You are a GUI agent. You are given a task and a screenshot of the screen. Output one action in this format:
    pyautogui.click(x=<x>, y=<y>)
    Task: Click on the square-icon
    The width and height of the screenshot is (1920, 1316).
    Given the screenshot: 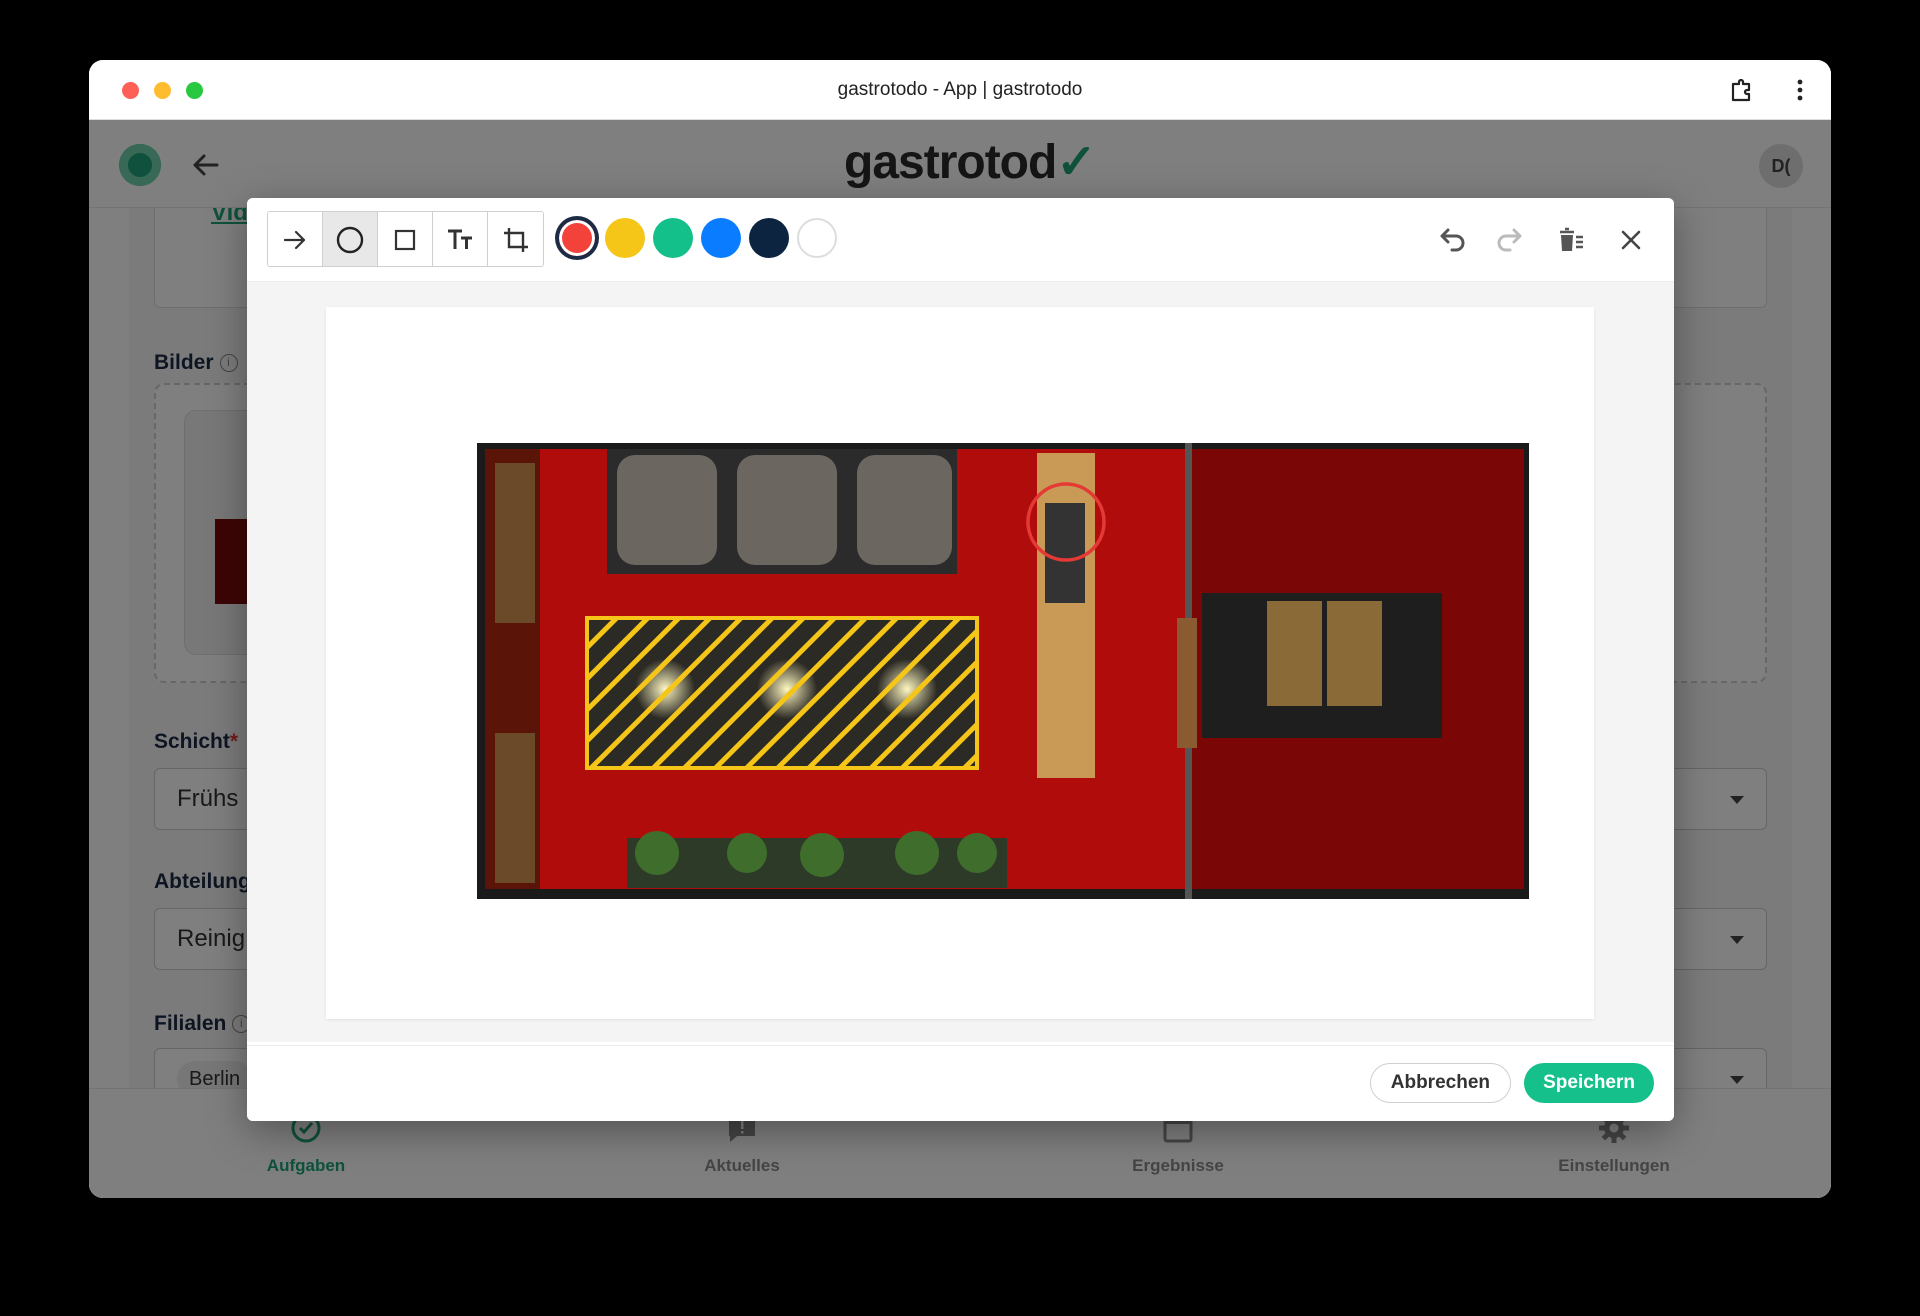 What is the action you would take?
    pyautogui.click(x=405, y=240)
    